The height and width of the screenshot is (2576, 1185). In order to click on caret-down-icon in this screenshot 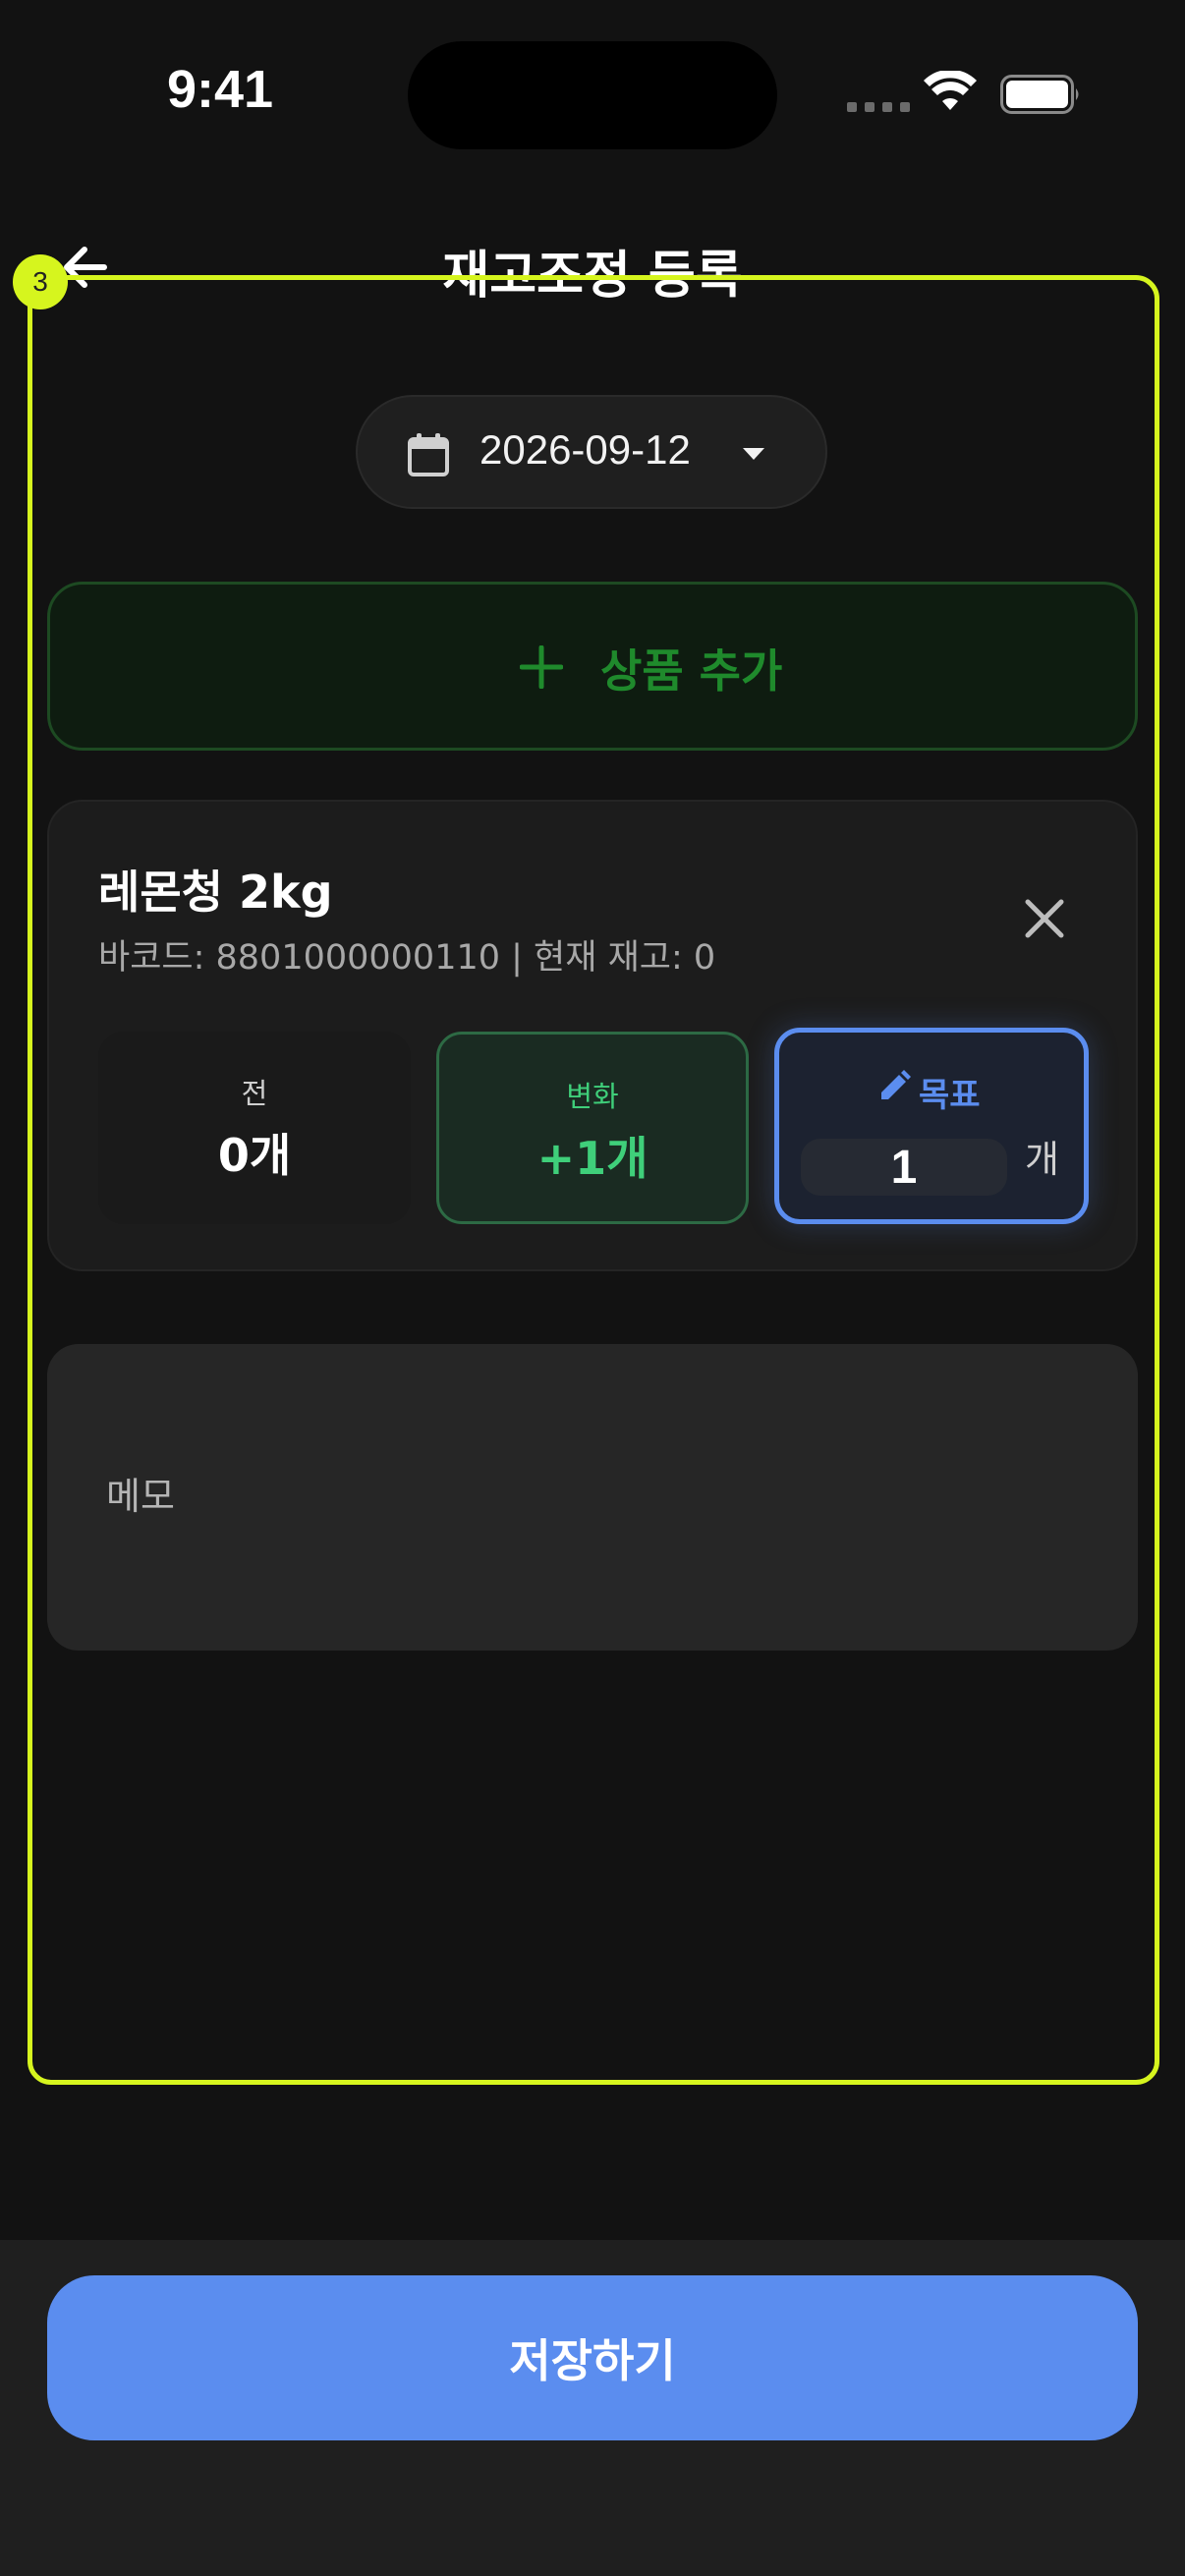, I will do `click(753, 454)`.